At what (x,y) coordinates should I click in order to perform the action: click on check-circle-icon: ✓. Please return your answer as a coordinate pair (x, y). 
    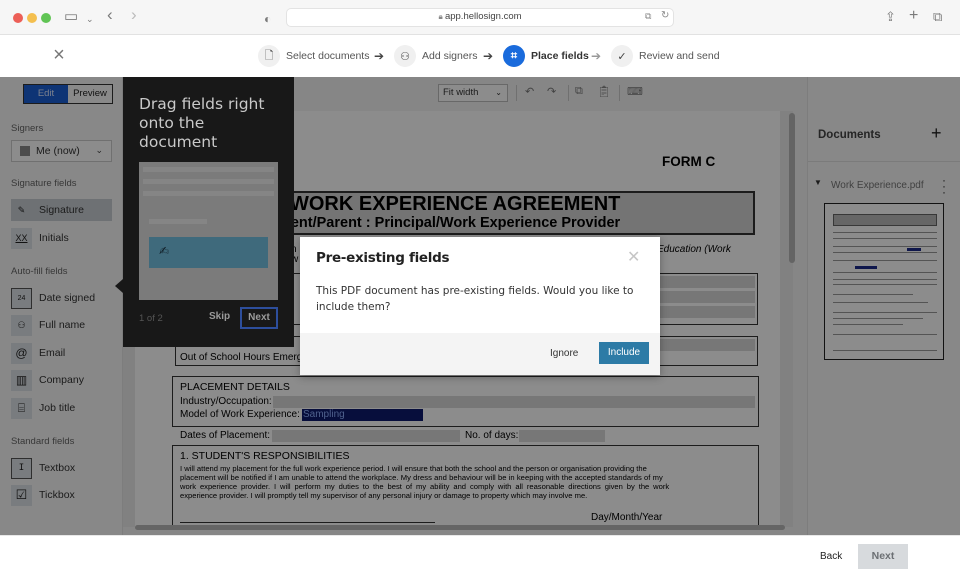
    Looking at the image, I should click on (622, 56).